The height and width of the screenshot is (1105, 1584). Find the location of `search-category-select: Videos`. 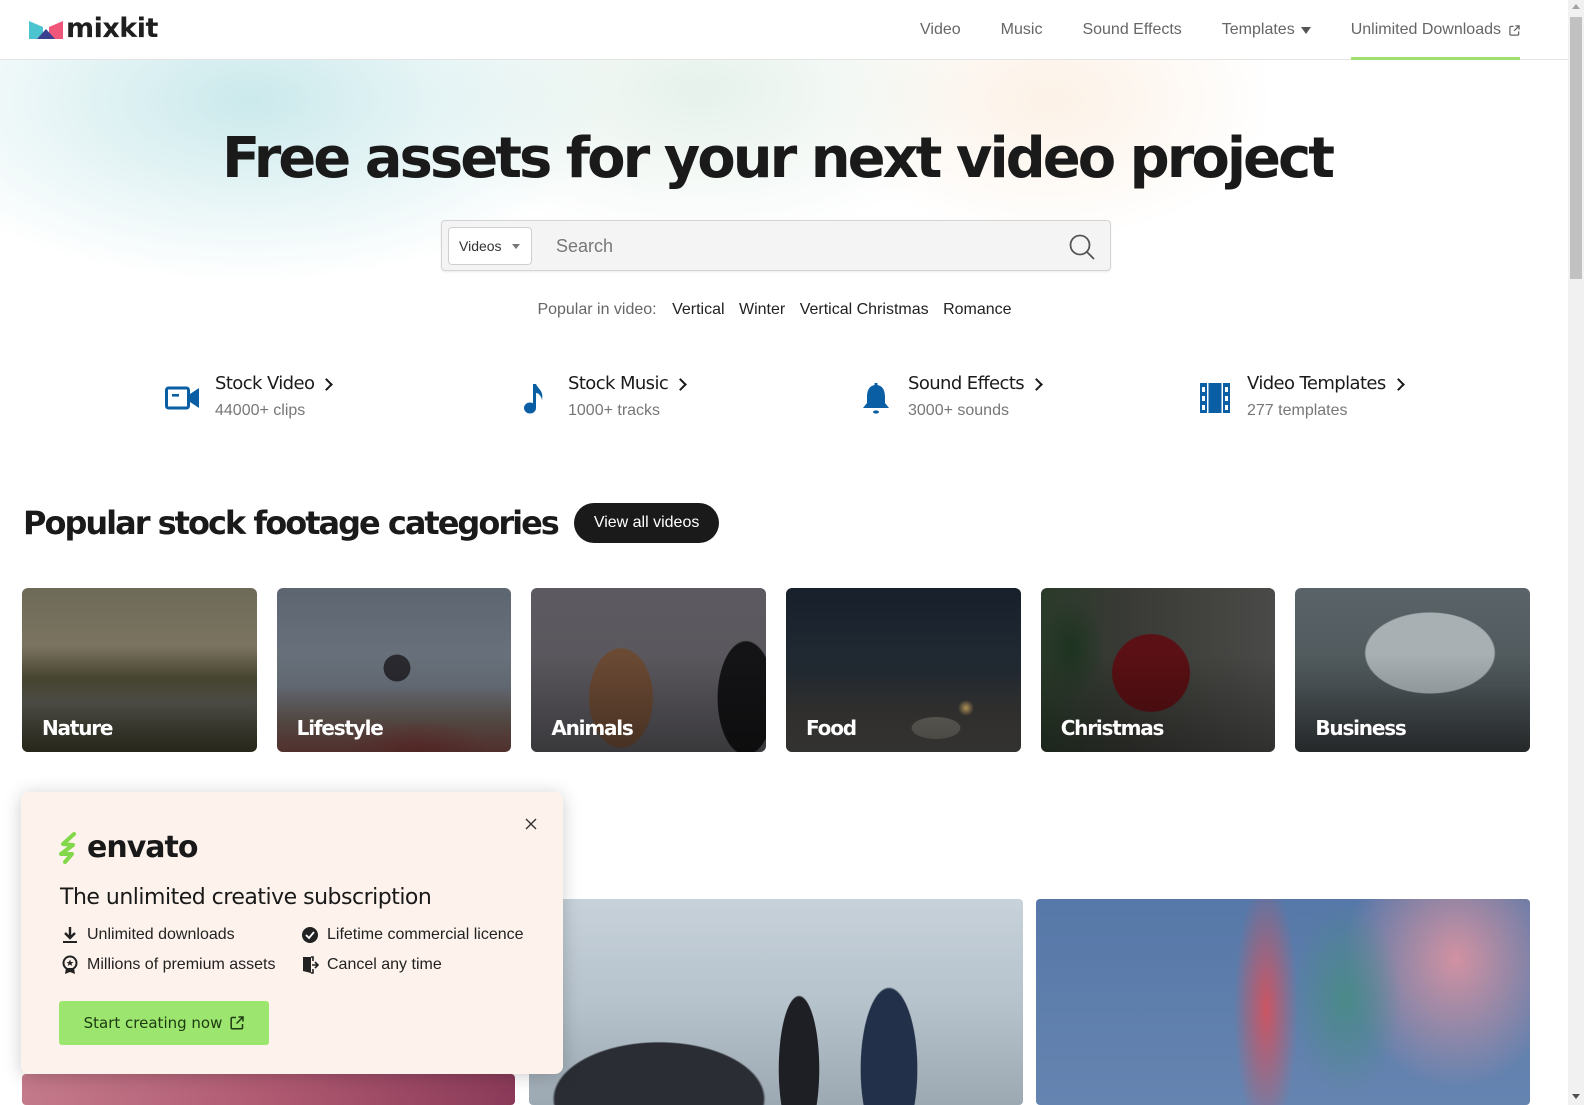

search-category-select: Videos is located at coordinates (490, 246).